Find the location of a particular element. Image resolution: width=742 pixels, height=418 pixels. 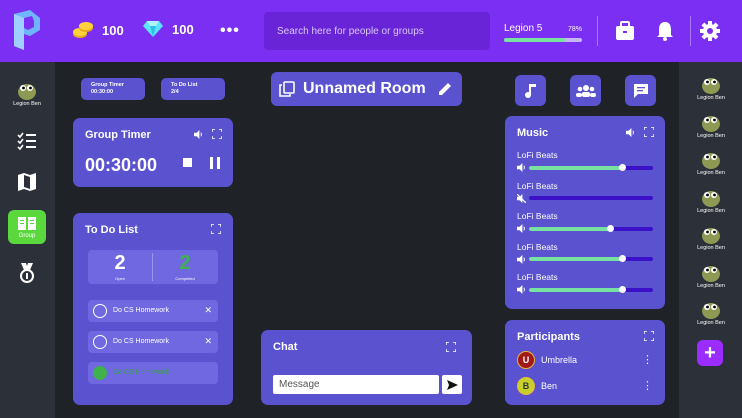

nav-tasks-checklist-icon is located at coordinates (27, 141).